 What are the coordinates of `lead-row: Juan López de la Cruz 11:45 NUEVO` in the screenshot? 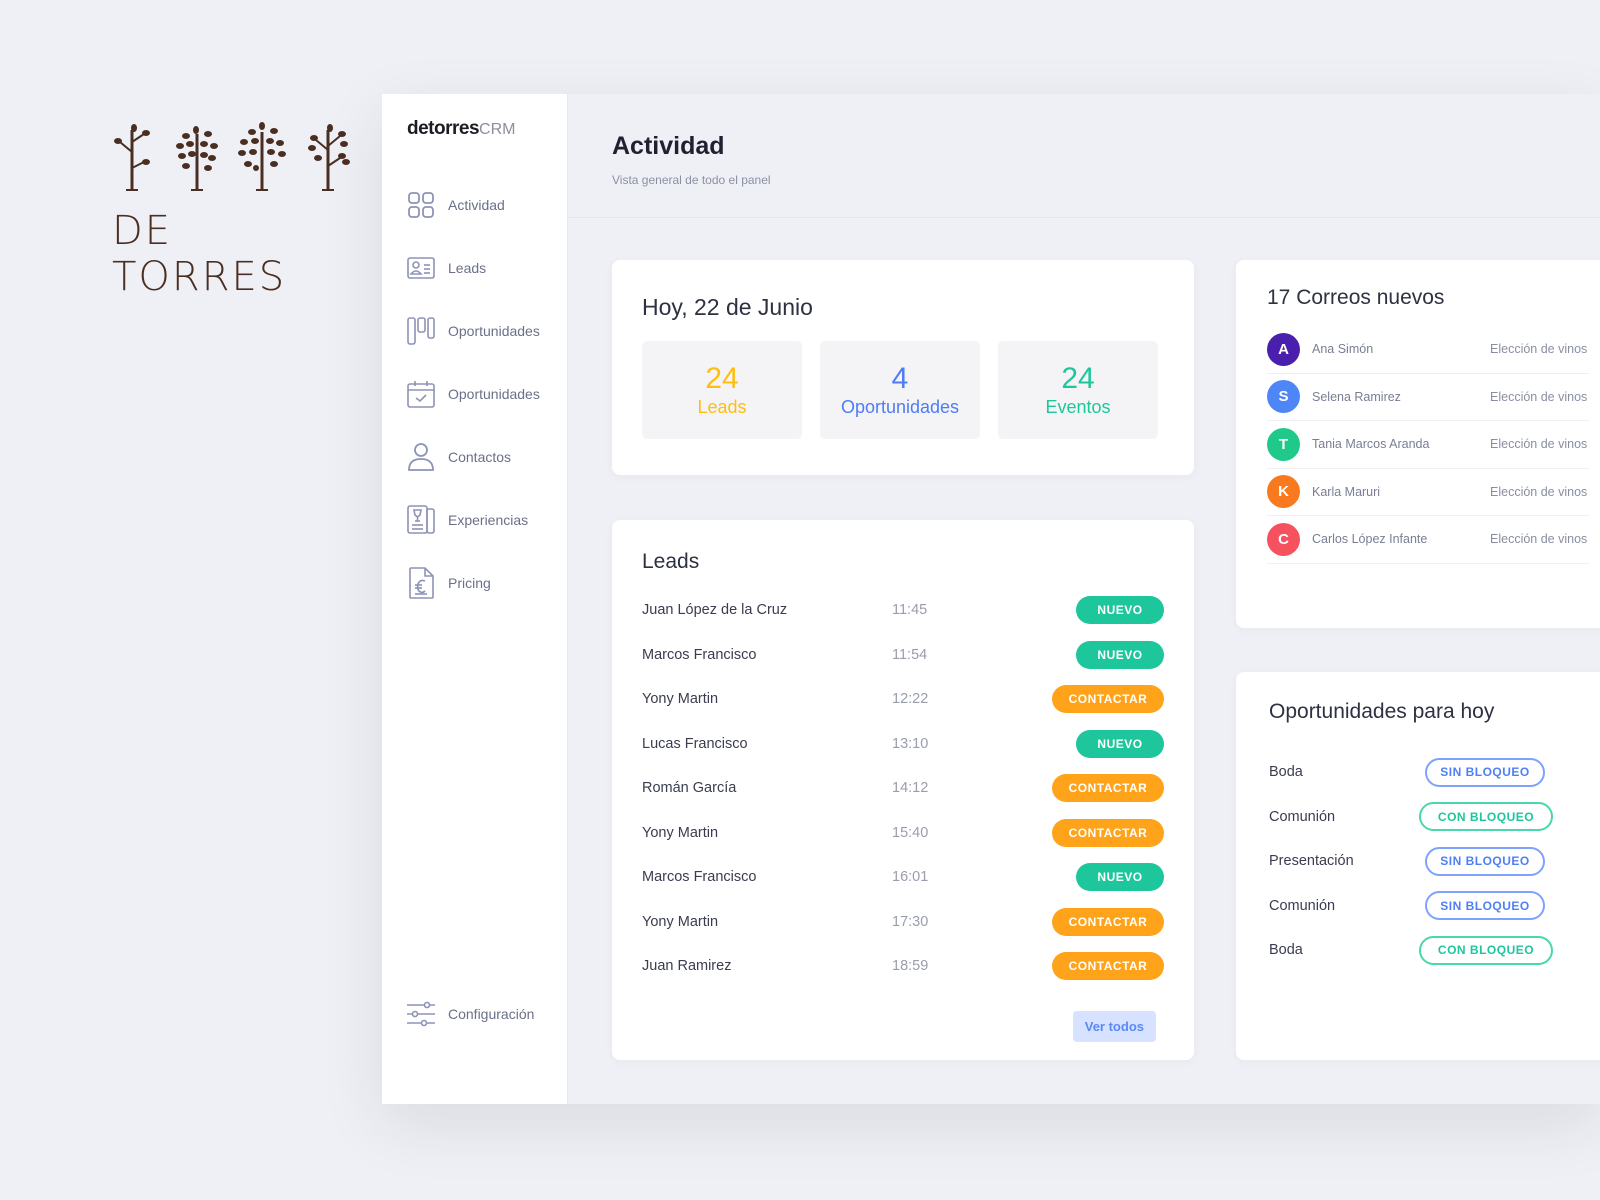 It's located at (903, 610).